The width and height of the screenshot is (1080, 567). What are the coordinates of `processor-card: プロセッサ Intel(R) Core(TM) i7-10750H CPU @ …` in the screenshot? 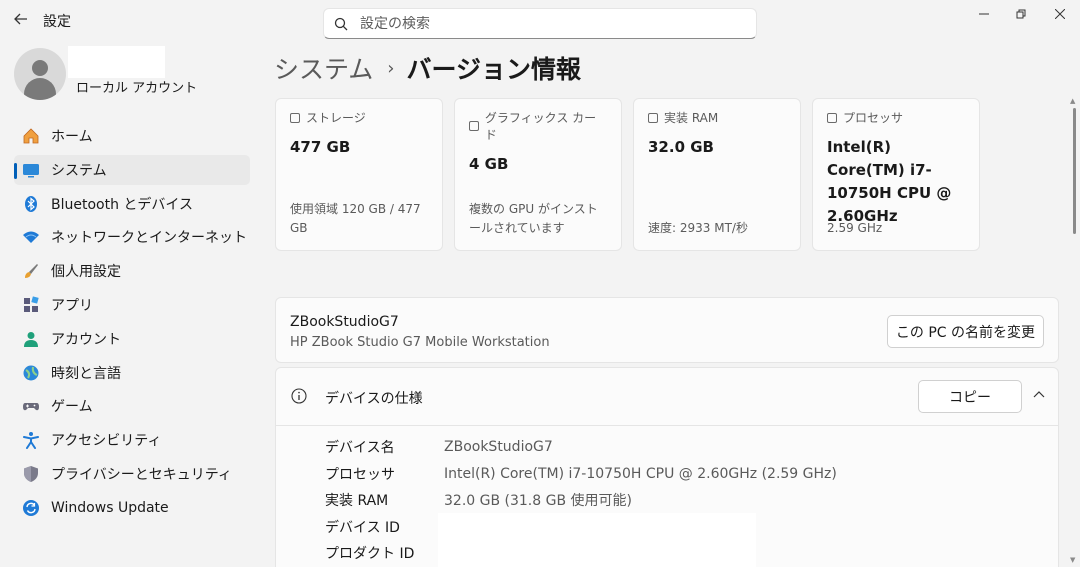 It's located at (896, 174).